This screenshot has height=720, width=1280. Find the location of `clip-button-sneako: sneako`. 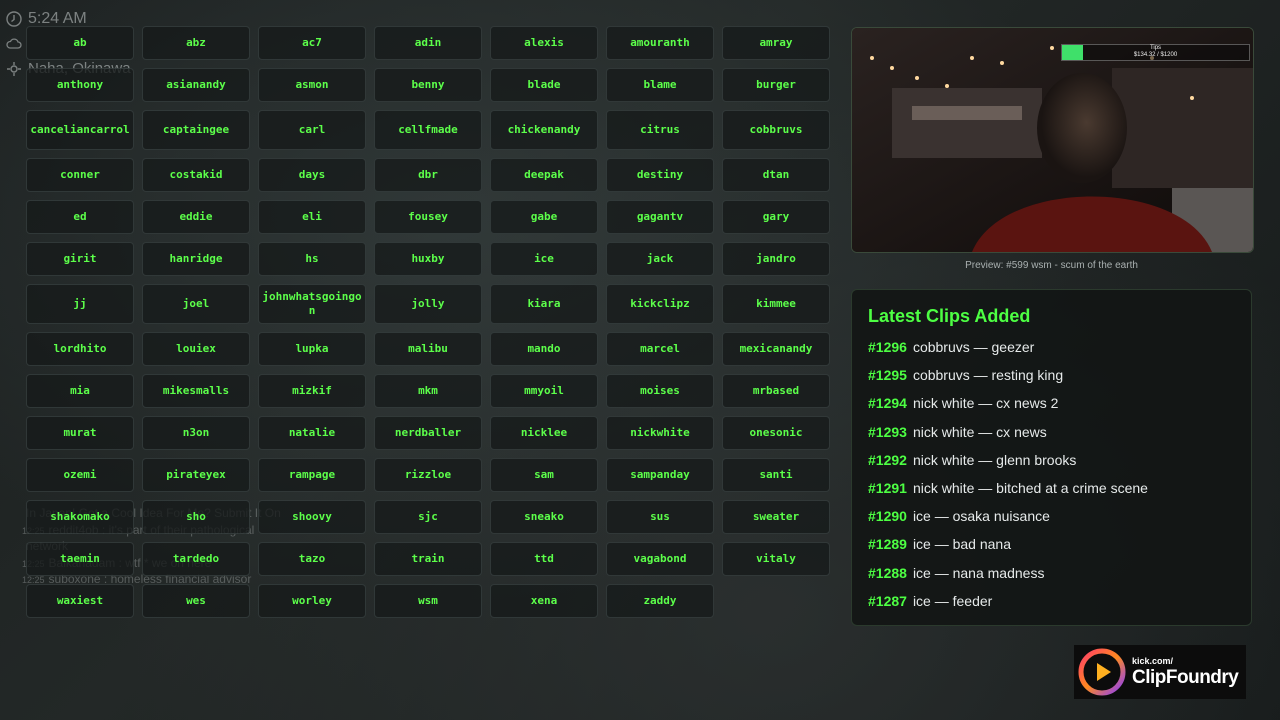

clip-button-sneako: sneako is located at coordinates (544, 517).